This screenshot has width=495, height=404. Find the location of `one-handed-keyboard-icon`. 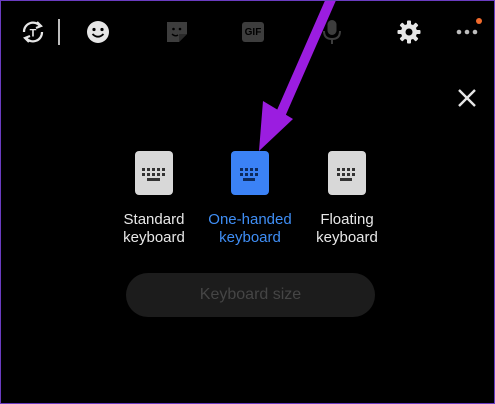

one-handed-keyboard-icon is located at coordinates (250, 173).